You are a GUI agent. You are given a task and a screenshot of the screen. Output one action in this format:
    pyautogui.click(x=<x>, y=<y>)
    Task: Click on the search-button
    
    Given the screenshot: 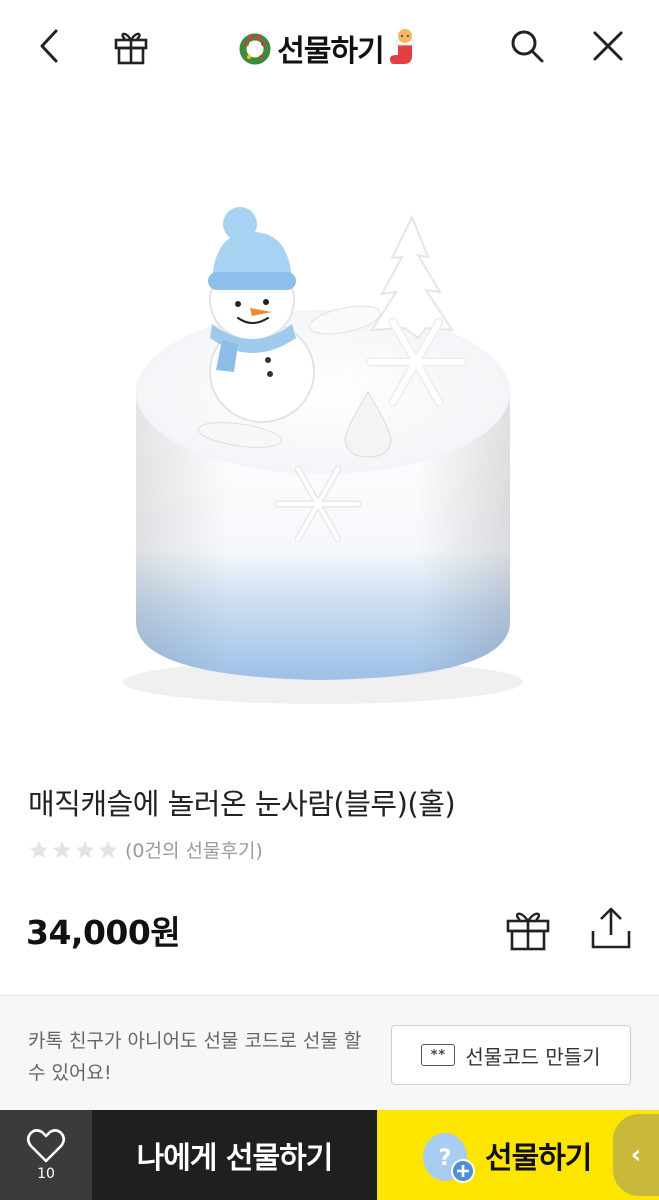 What is the action you would take?
    pyautogui.click(x=527, y=46)
    